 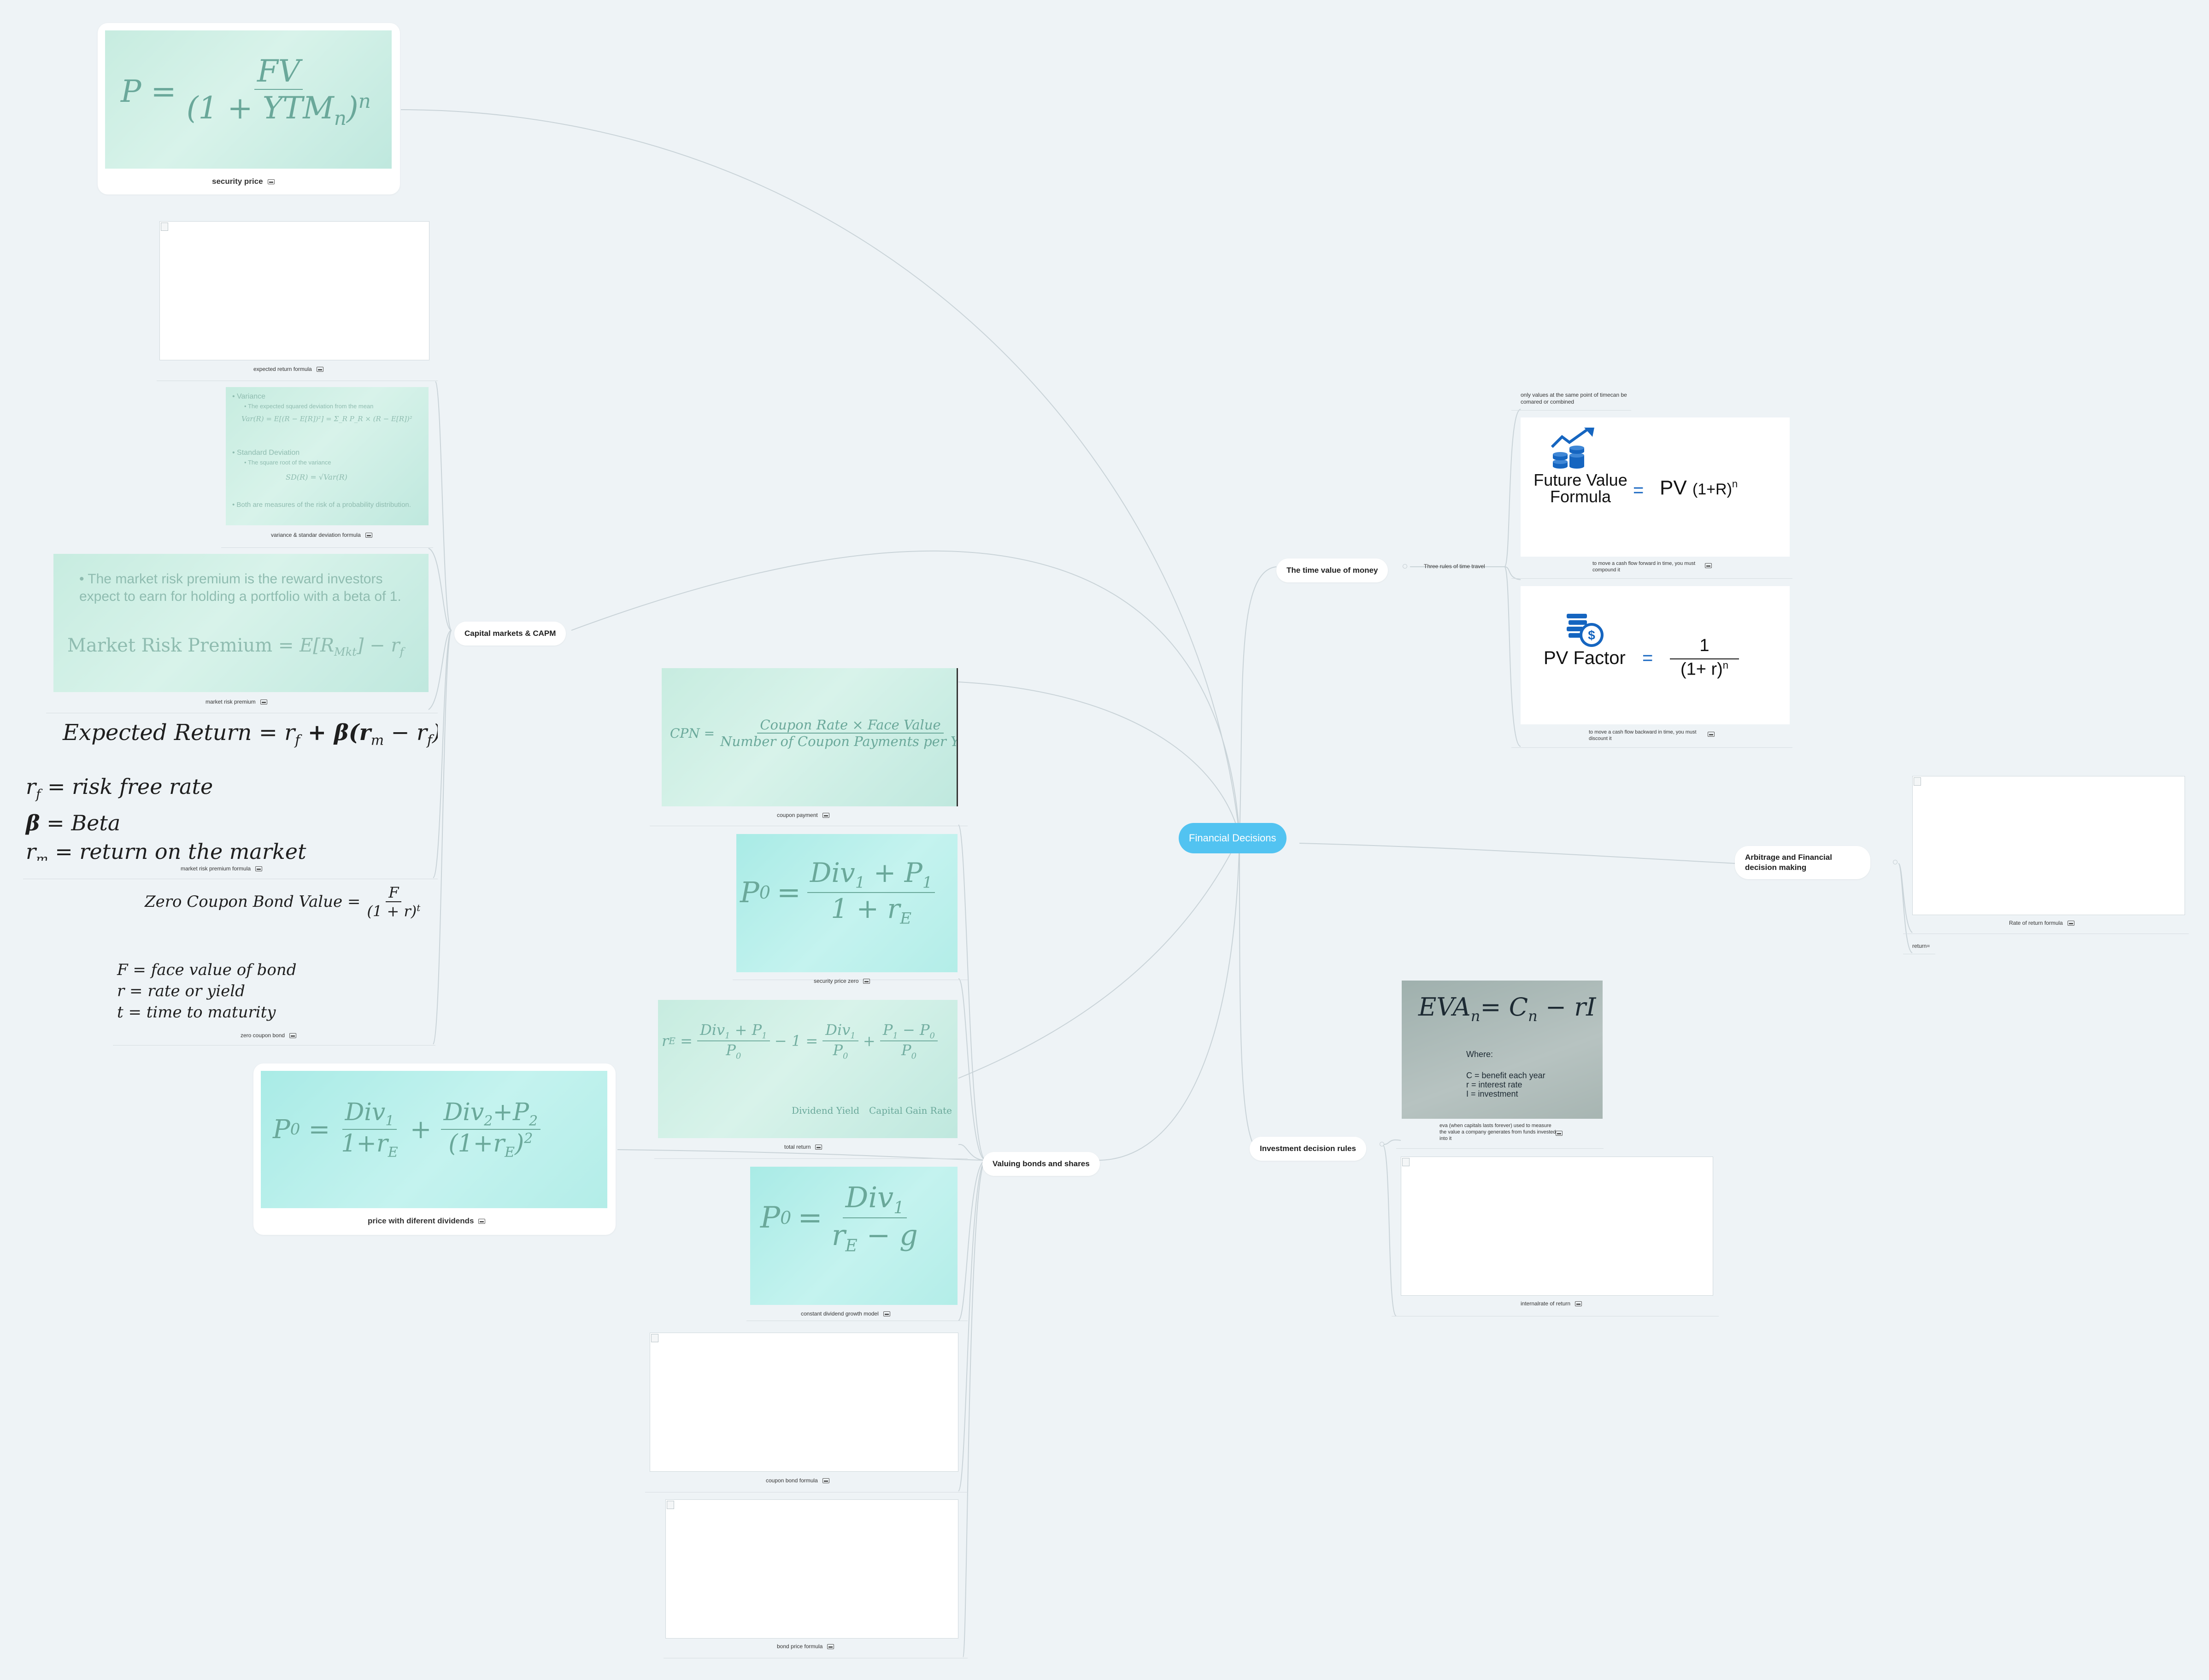 What do you see at coordinates (1921, 946) in the screenshot?
I see `return-label: return=` at bounding box center [1921, 946].